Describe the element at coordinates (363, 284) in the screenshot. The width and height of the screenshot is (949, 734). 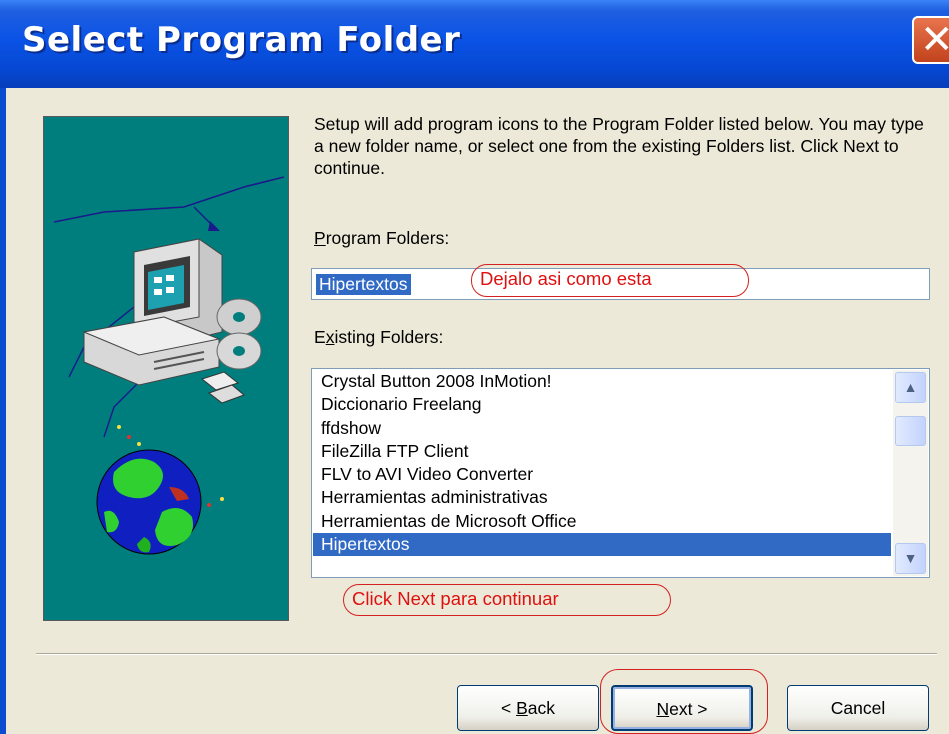
I see `program-folder-value: Hipertextos` at that location.